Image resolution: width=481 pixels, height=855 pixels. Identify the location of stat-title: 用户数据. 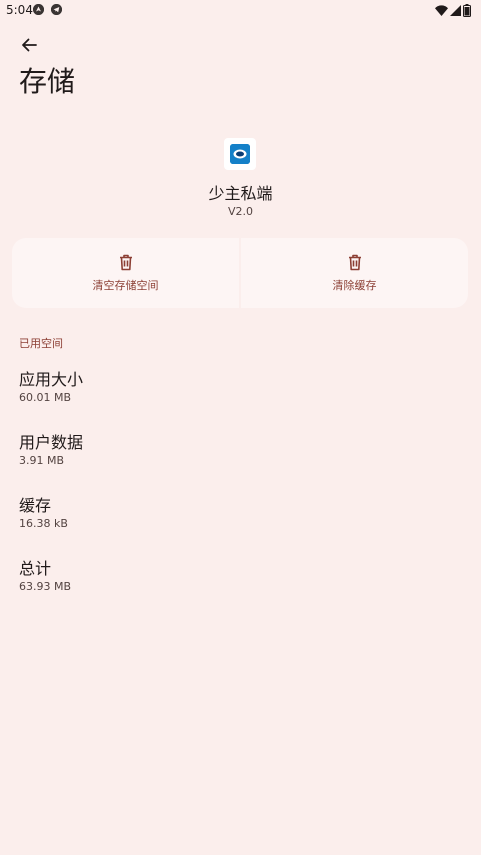
(51, 442).